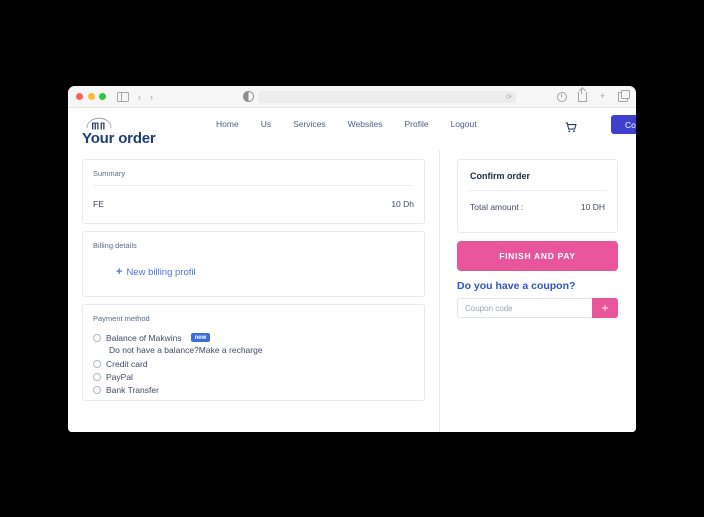 The width and height of the screenshot is (704, 517). What do you see at coordinates (79, 96) in the screenshot?
I see `close-window-button` at bounding box center [79, 96].